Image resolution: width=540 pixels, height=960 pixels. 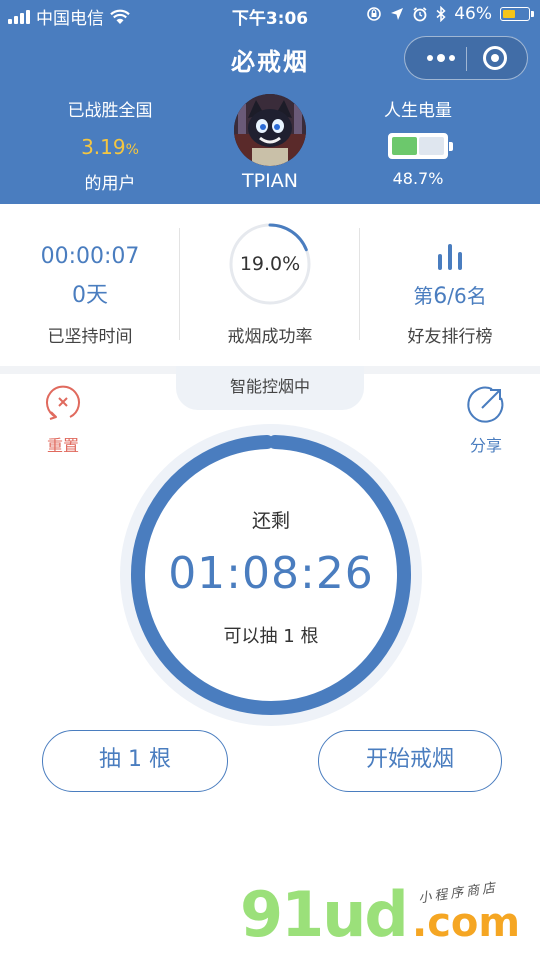 What do you see at coordinates (418, 111) in the screenshot?
I see `energy-label: 人生电量` at bounding box center [418, 111].